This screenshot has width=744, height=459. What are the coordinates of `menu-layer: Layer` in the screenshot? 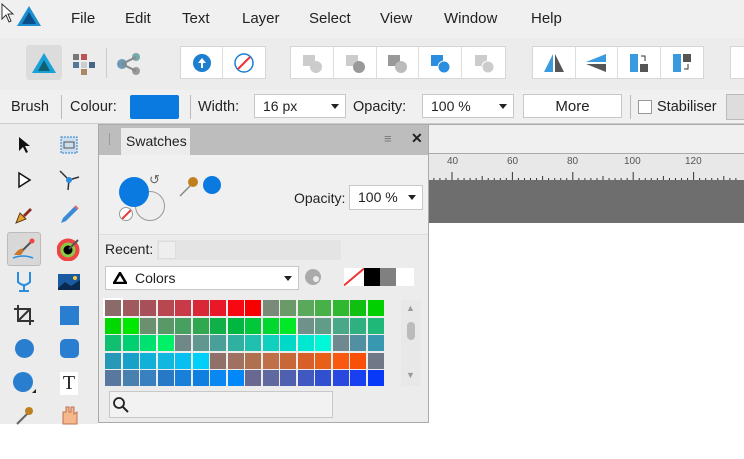 It's located at (261, 18).